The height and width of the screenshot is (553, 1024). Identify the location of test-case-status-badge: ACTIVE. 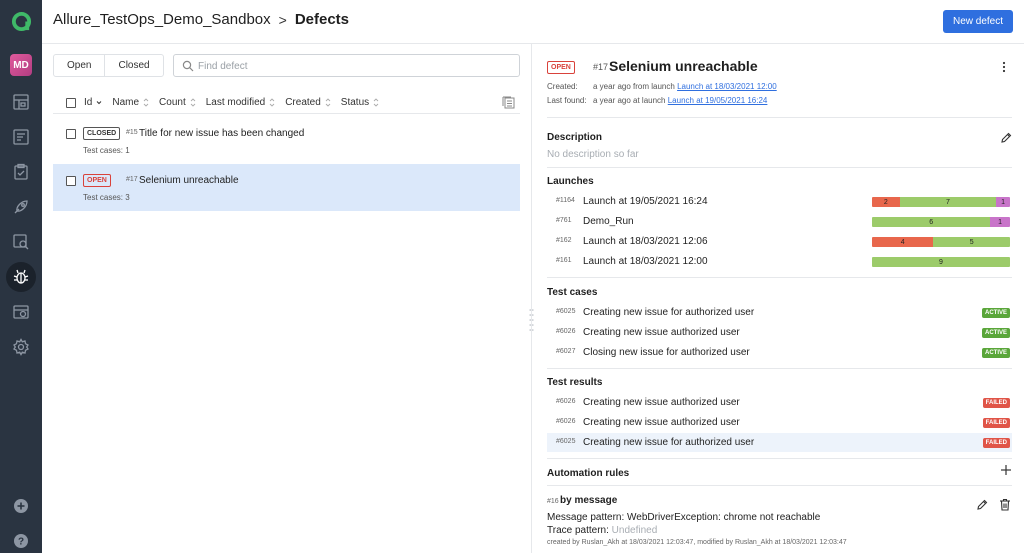
(995, 353).